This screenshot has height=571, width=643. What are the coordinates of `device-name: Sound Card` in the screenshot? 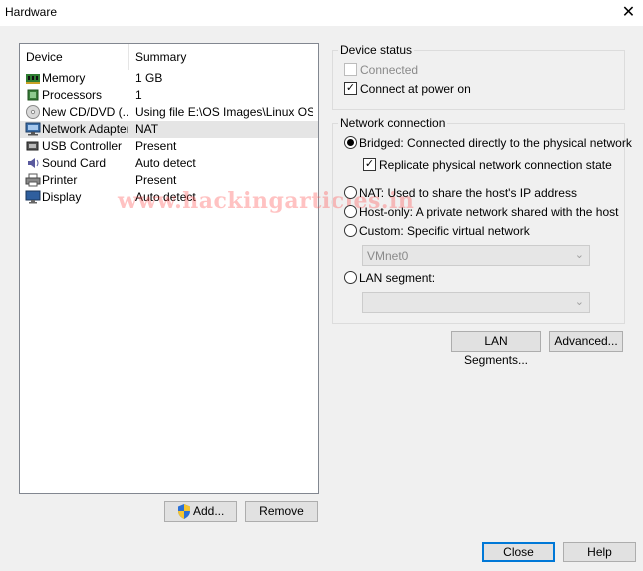 It's located at (74, 163).